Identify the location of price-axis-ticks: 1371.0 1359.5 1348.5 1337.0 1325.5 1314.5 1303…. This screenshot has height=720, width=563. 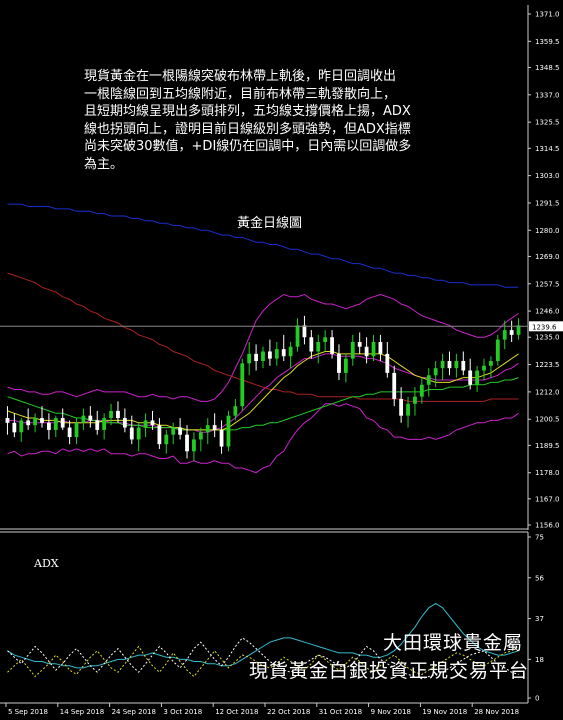
(544, 270).